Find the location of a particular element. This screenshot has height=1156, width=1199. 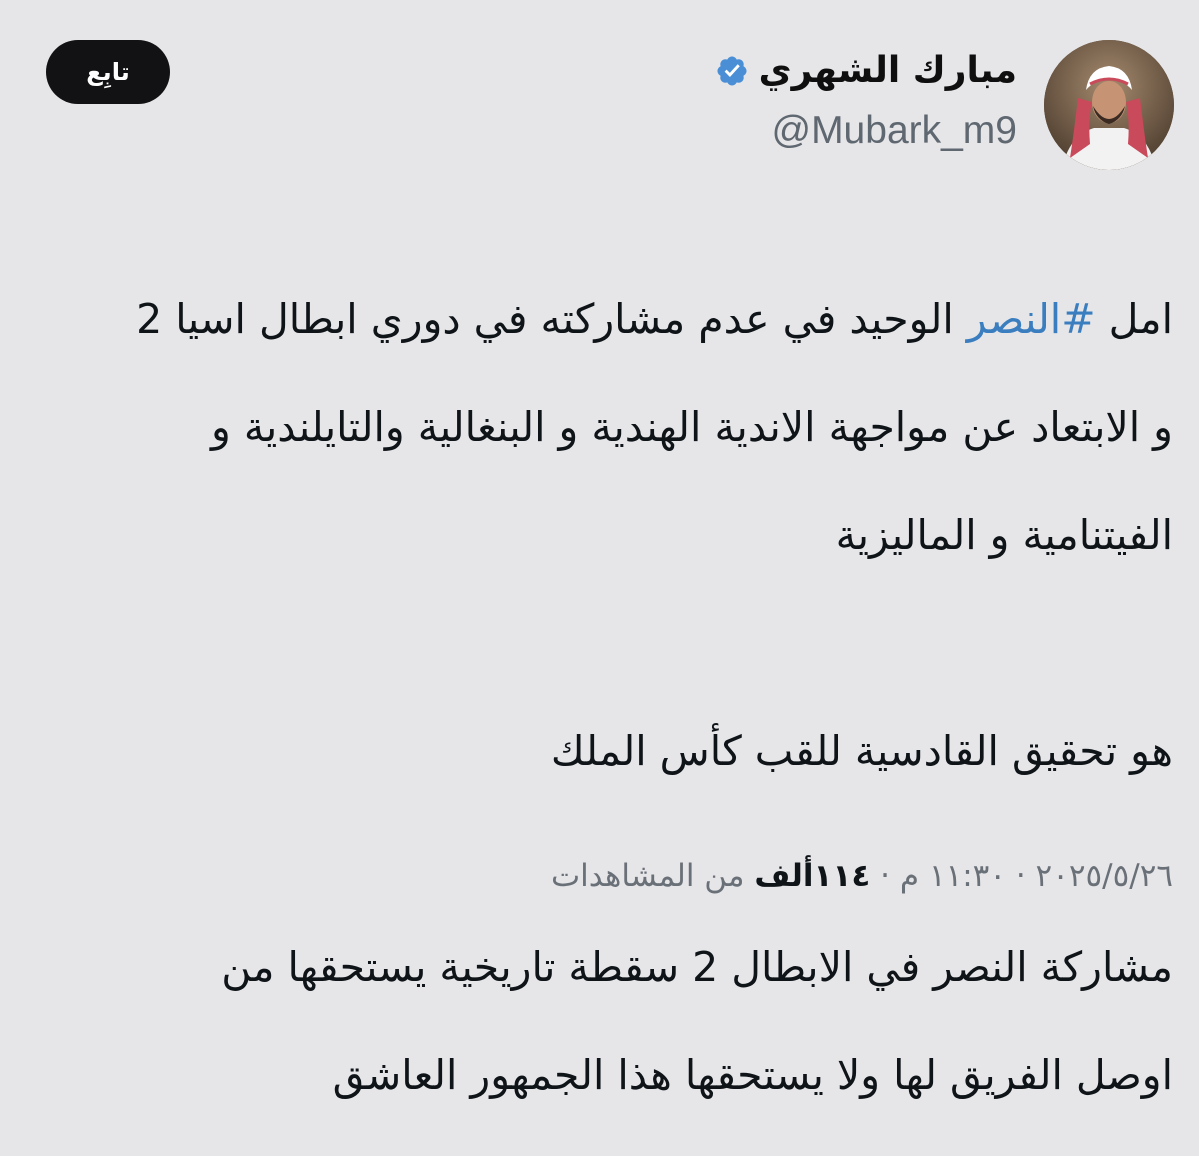

tweet-date: ٢٠٢٥/٥/٢٦ is located at coordinates (1104, 876).